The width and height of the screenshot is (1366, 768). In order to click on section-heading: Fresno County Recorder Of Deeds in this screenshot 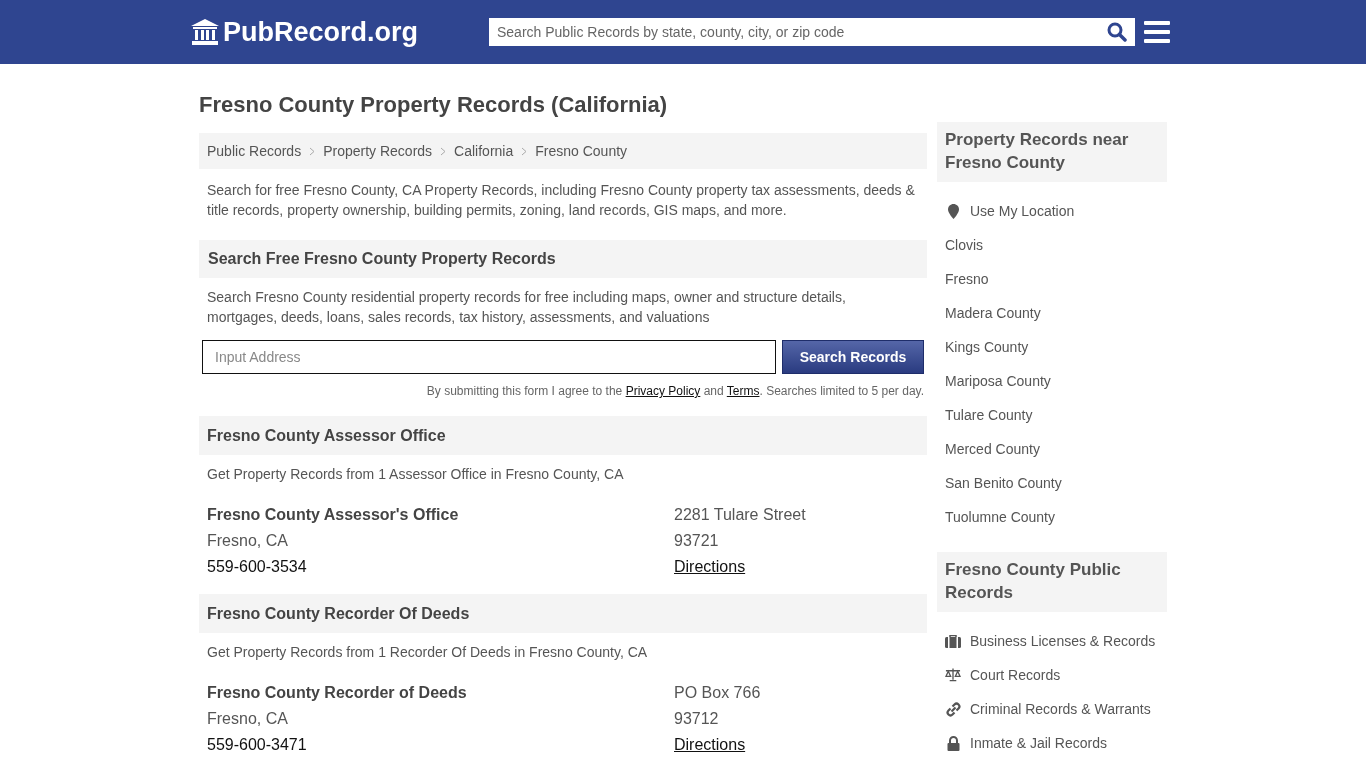, I will do `click(563, 613)`.